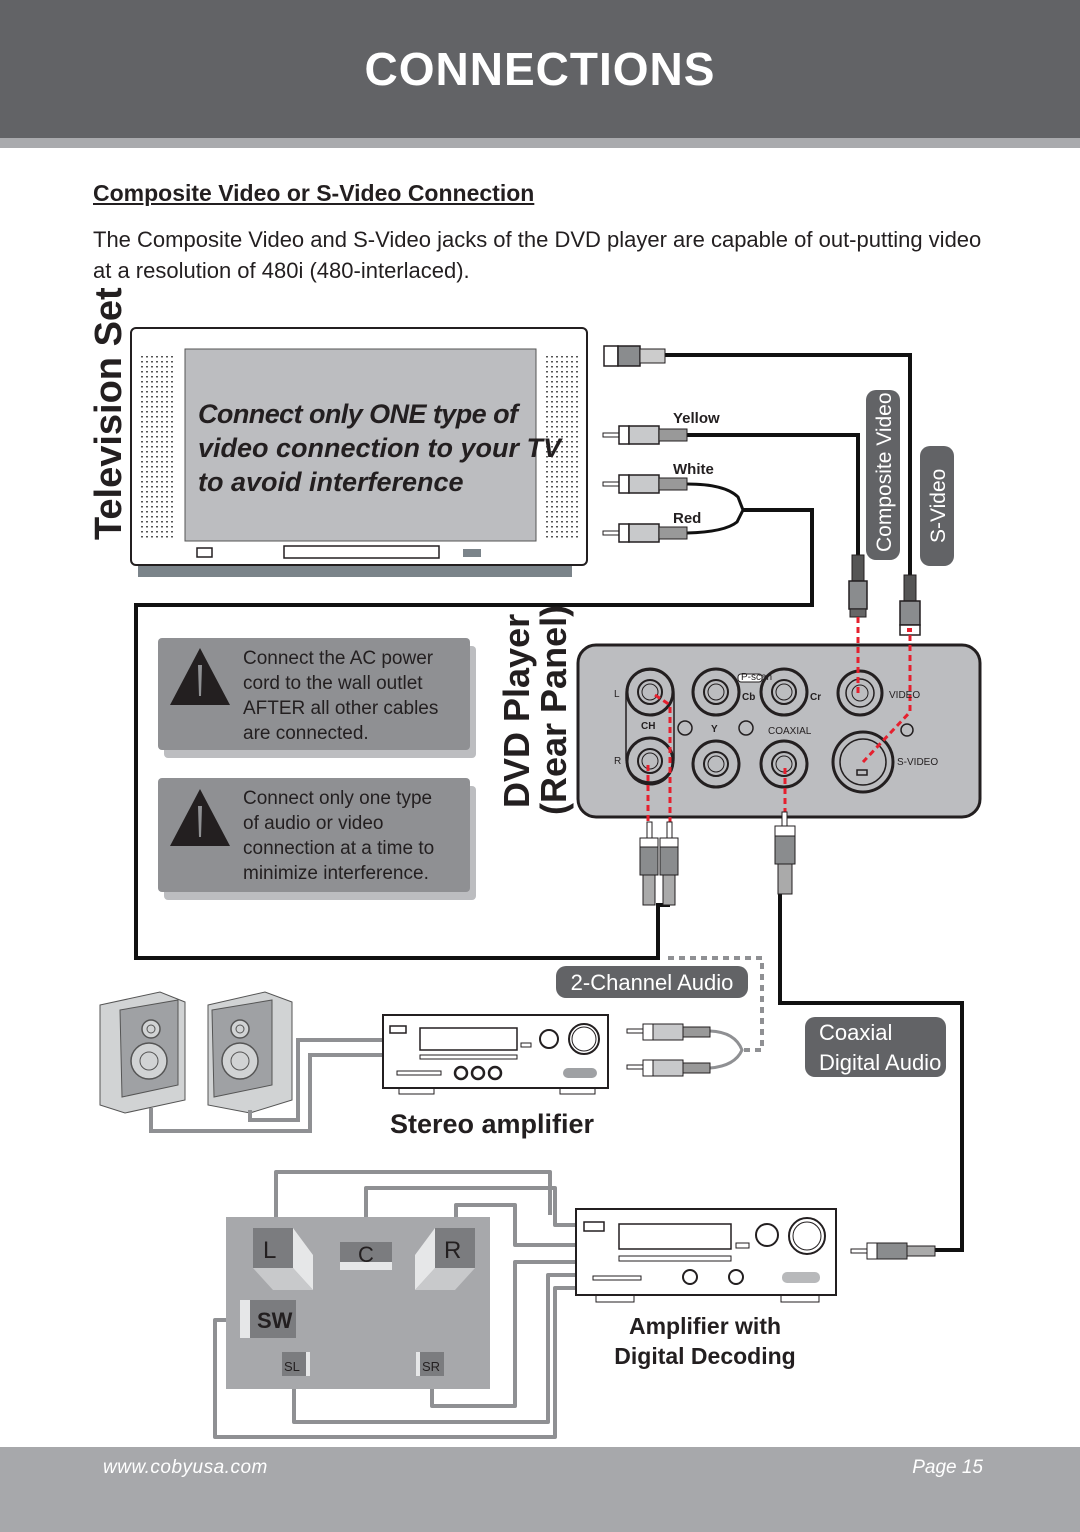 Image resolution: width=1080 pixels, height=1532 pixels. I want to click on warning-2-line-1: Connect only one type, so click(337, 798).